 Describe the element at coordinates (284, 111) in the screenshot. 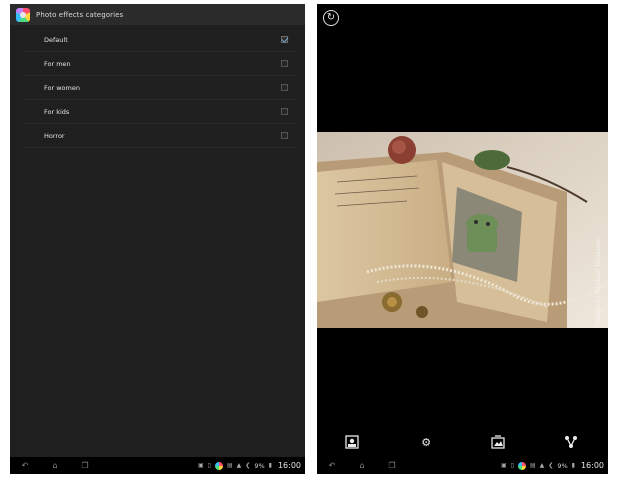

I see `checkbox-for-kids` at that location.